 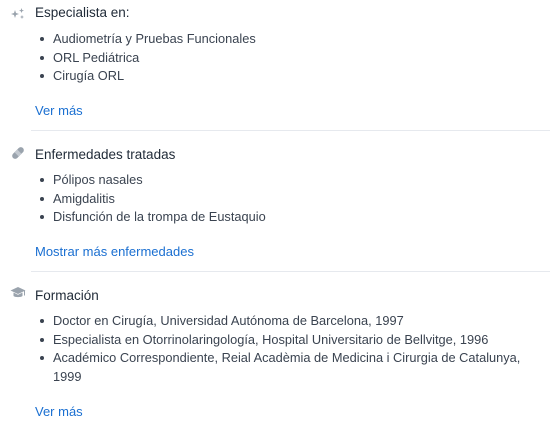 What do you see at coordinates (59, 110) in the screenshot?
I see `specialties-see-more-link: Ver más` at bounding box center [59, 110].